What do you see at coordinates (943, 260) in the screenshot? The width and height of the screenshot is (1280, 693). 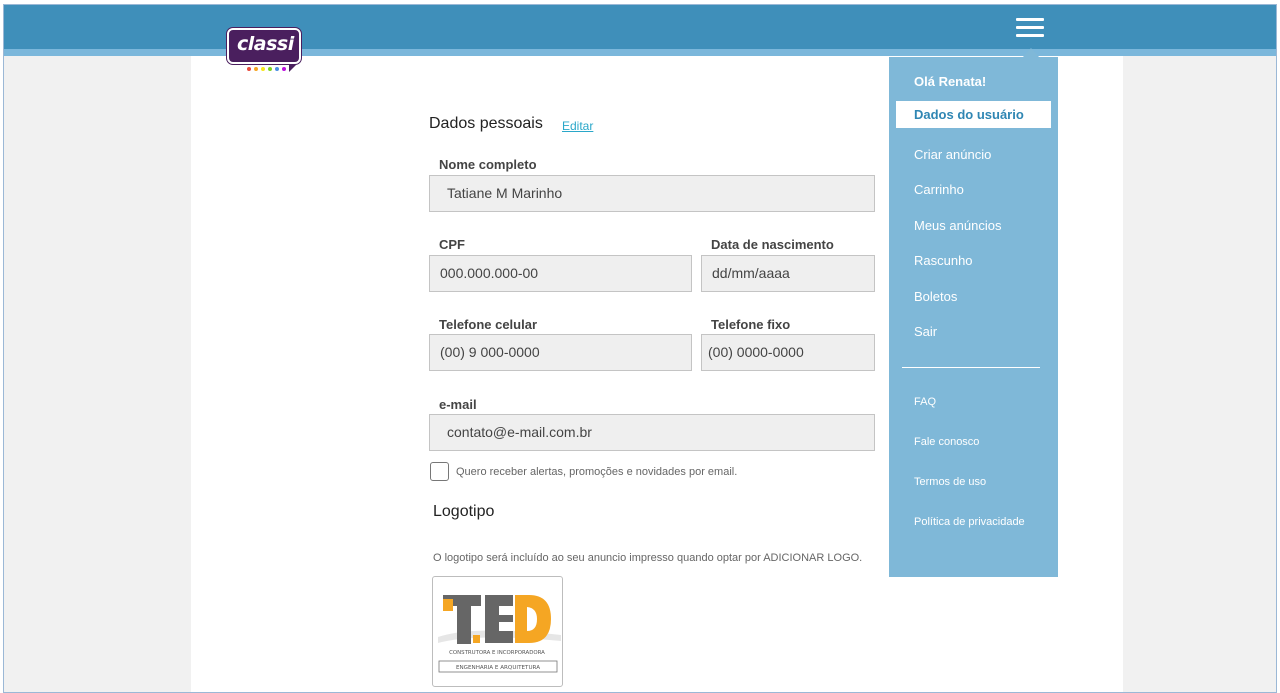 I see `menu-item-draft: Rascunho` at bounding box center [943, 260].